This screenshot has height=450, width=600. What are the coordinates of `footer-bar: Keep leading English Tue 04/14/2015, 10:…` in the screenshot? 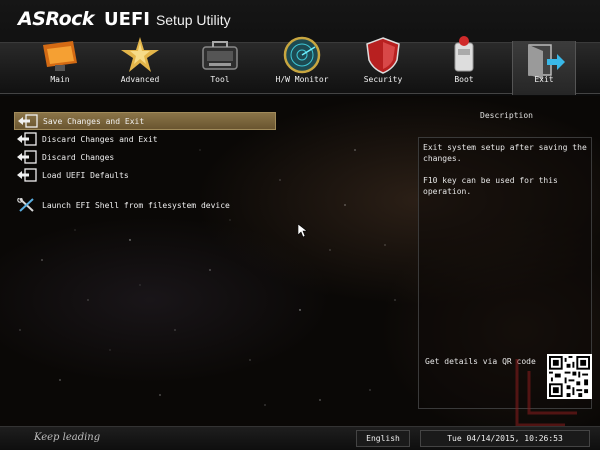 It's located at (300, 438).